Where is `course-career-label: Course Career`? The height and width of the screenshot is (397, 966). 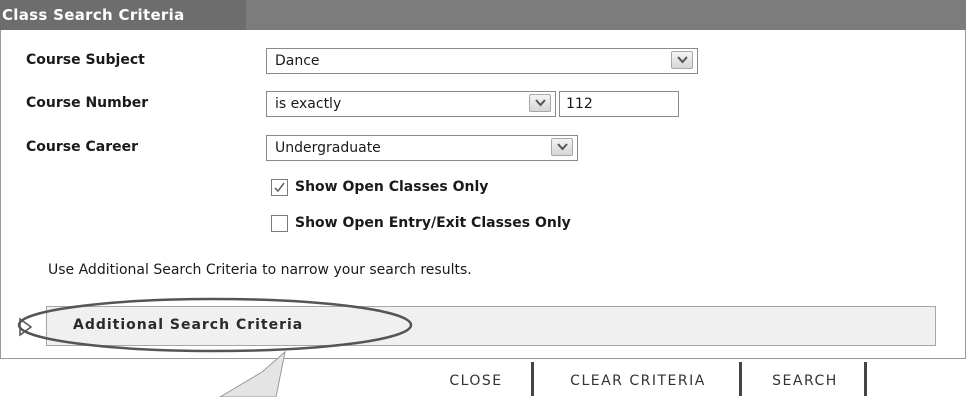 course-career-label: Course Career is located at coordinates (82, 147).